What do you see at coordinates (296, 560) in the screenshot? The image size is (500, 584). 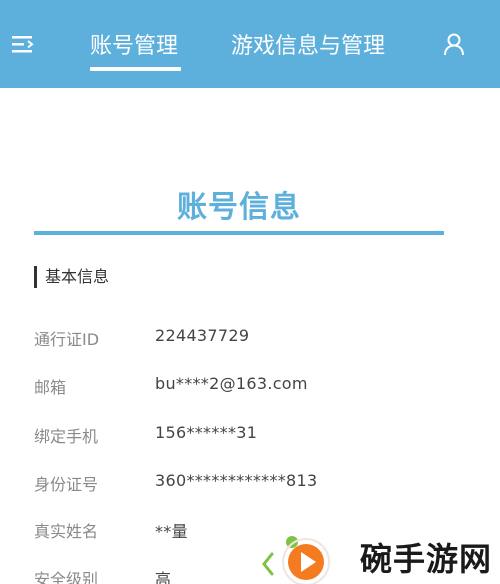 I see `play-logo-icon` at bounding box center [296, 560].